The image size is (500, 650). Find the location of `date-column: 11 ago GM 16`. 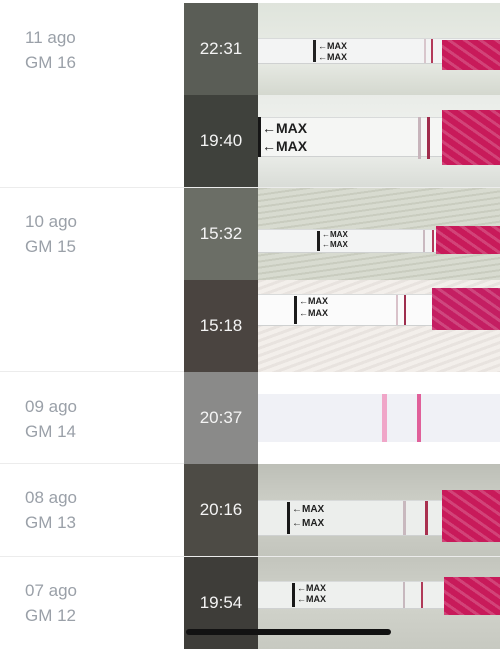

date-column: 11 ago GM 16 is located at coordinates (92, 93).